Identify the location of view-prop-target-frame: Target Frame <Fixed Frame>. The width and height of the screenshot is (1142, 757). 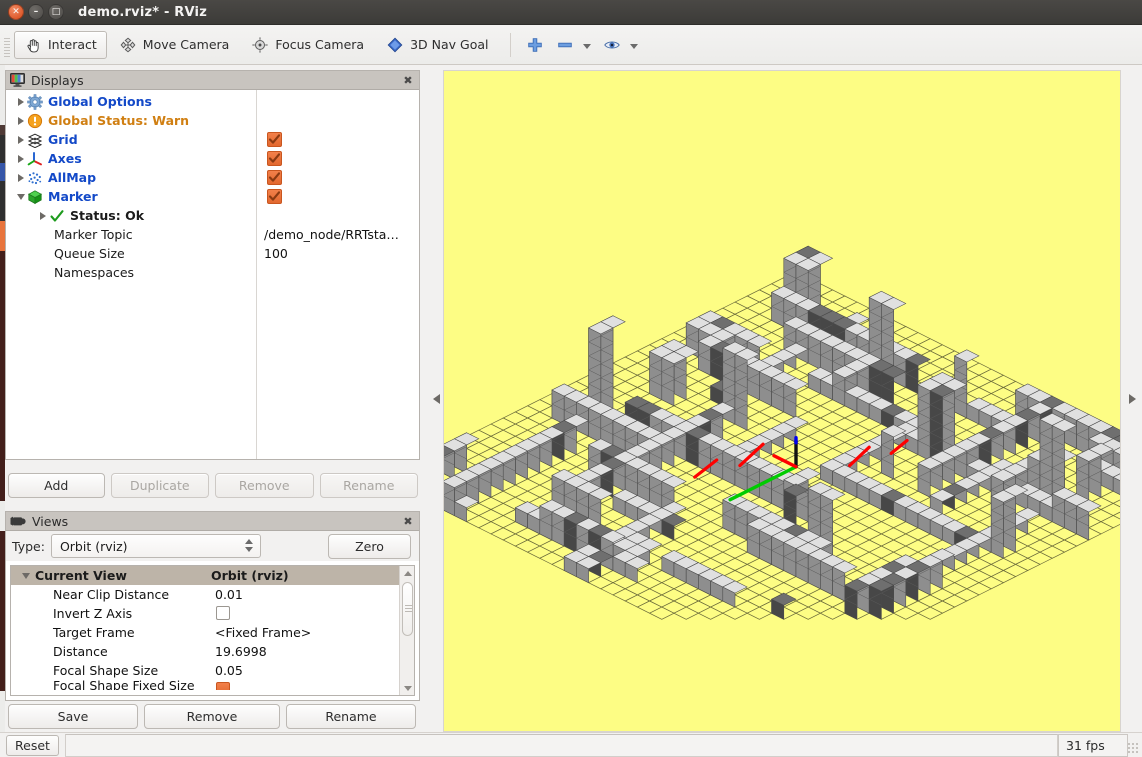
(212, 632).